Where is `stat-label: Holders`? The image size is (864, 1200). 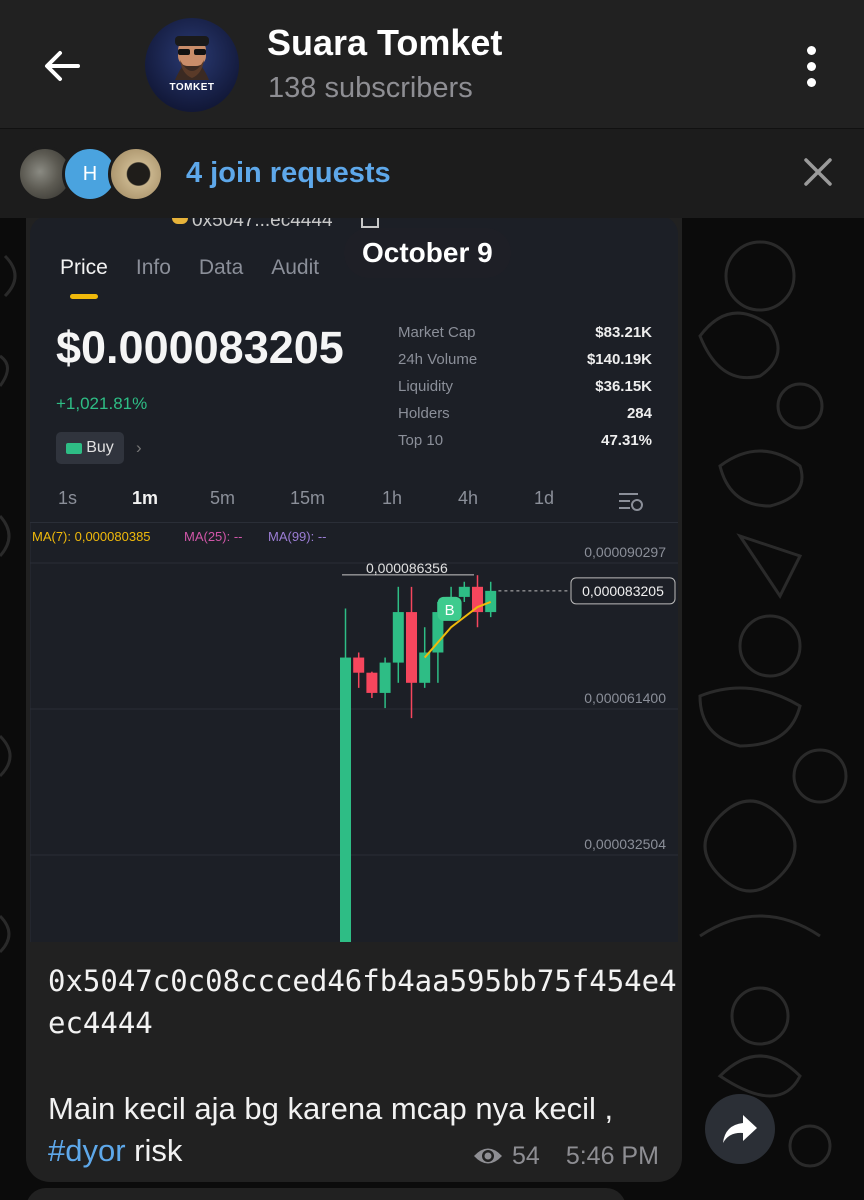 stat-label: Holders is located at coordinates (424, 413).